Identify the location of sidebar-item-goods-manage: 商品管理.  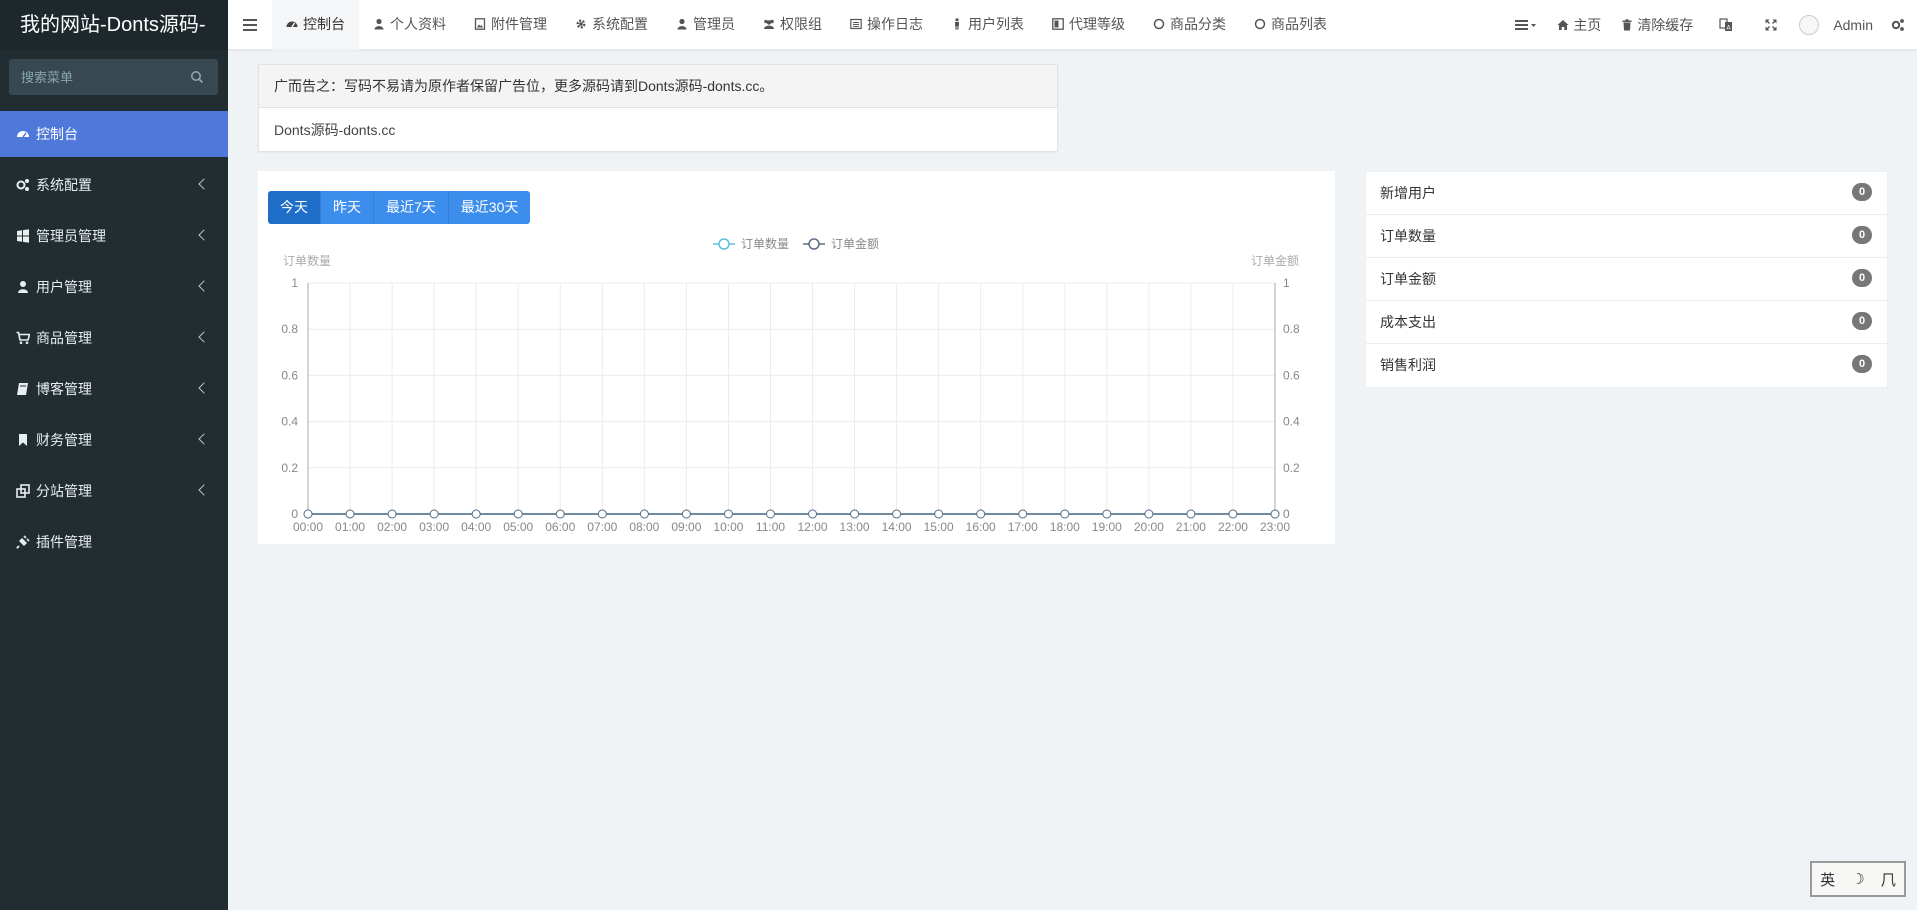
(114, 338).